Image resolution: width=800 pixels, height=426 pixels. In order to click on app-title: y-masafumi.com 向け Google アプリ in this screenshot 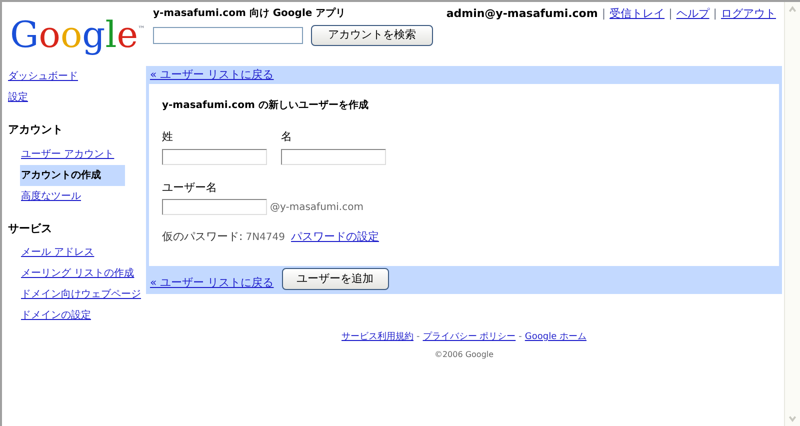, I will do `click(250, 13)`.